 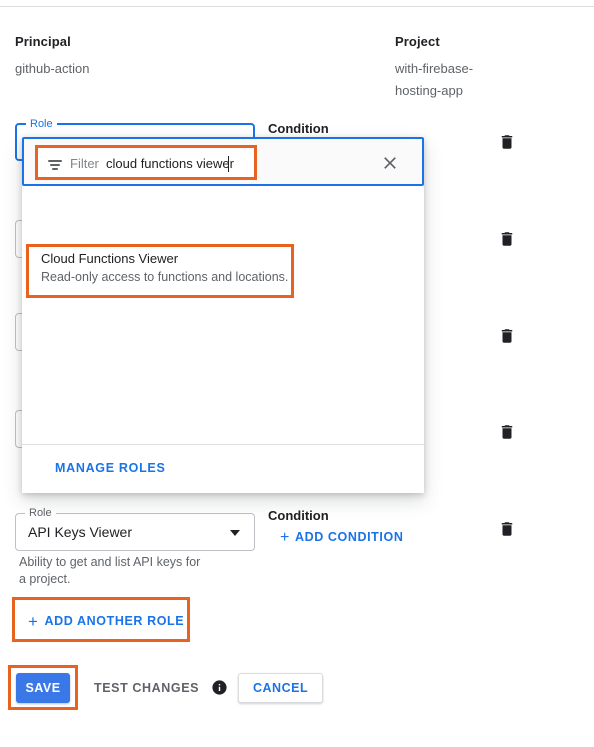 I want to click on text-cursor, so click(x=228, y=164).